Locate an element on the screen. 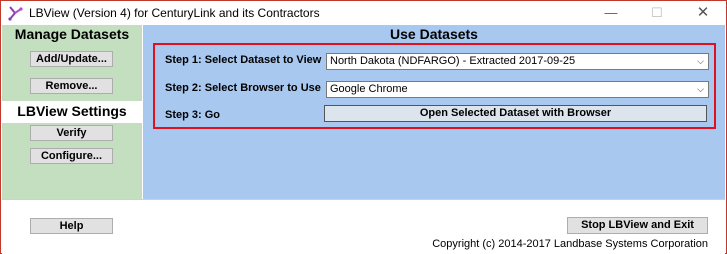 The height and width of the screenshot is (254, 727). step3-label: Step 3: Go is located at coordinates (193, 115).